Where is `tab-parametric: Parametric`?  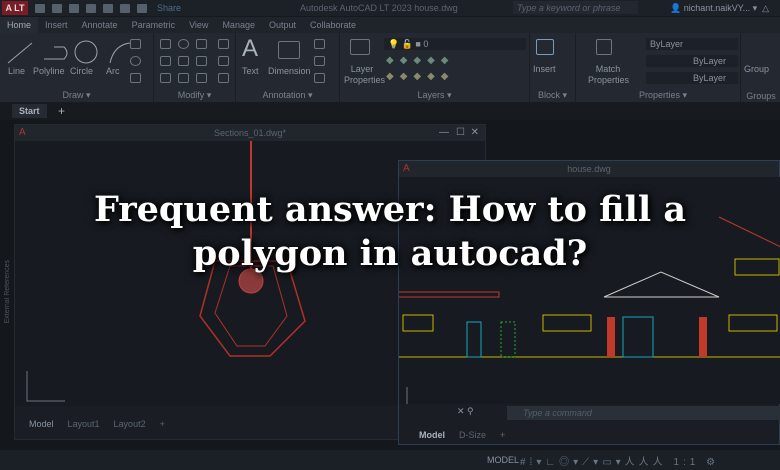
tab-parametric: Parametric is located at coordinates (154, 25).